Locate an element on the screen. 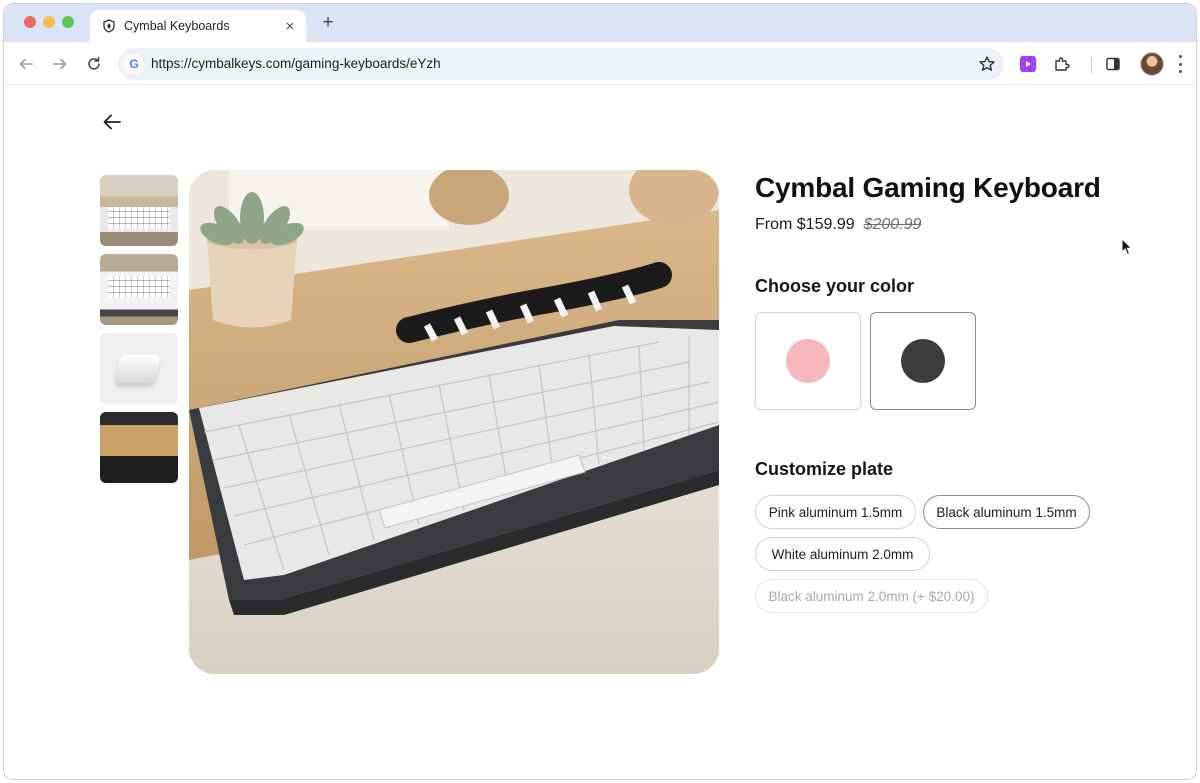  original-price: $200.99 is located at coordinates (892, 224).